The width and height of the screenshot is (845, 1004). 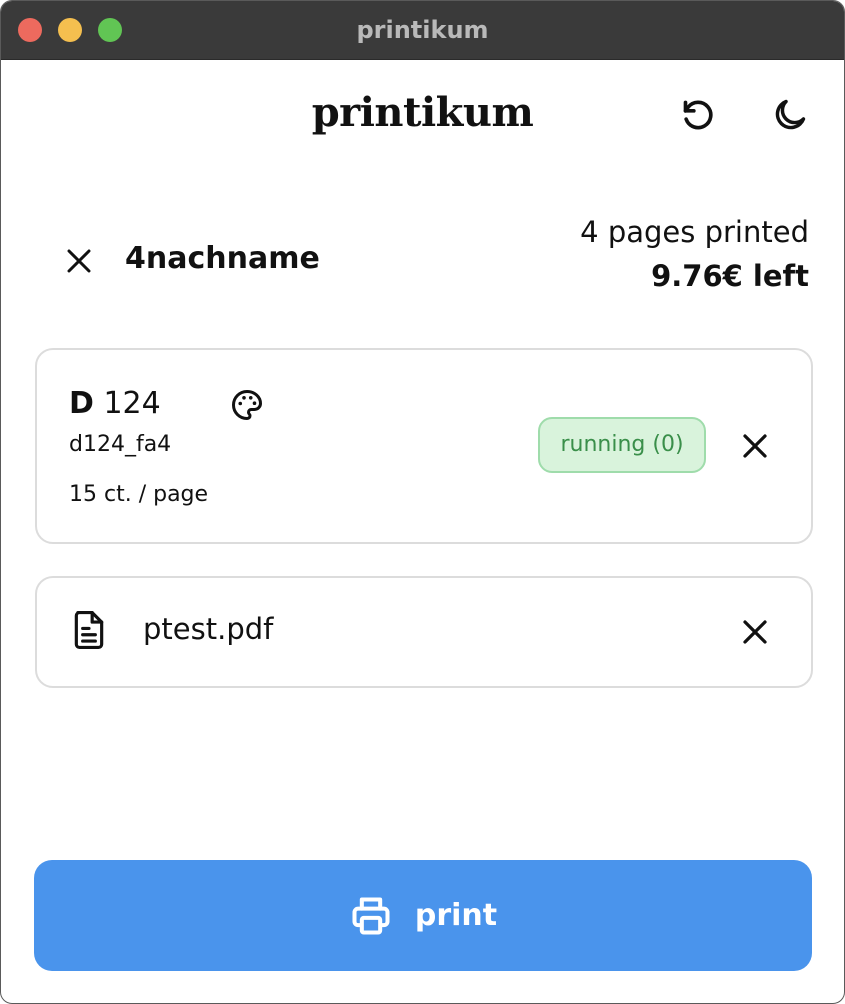 What do you see at coordinates (424, 632) in the screenshot?
I see `file-card: ptest.pdf` at bounding box center [424, 632].